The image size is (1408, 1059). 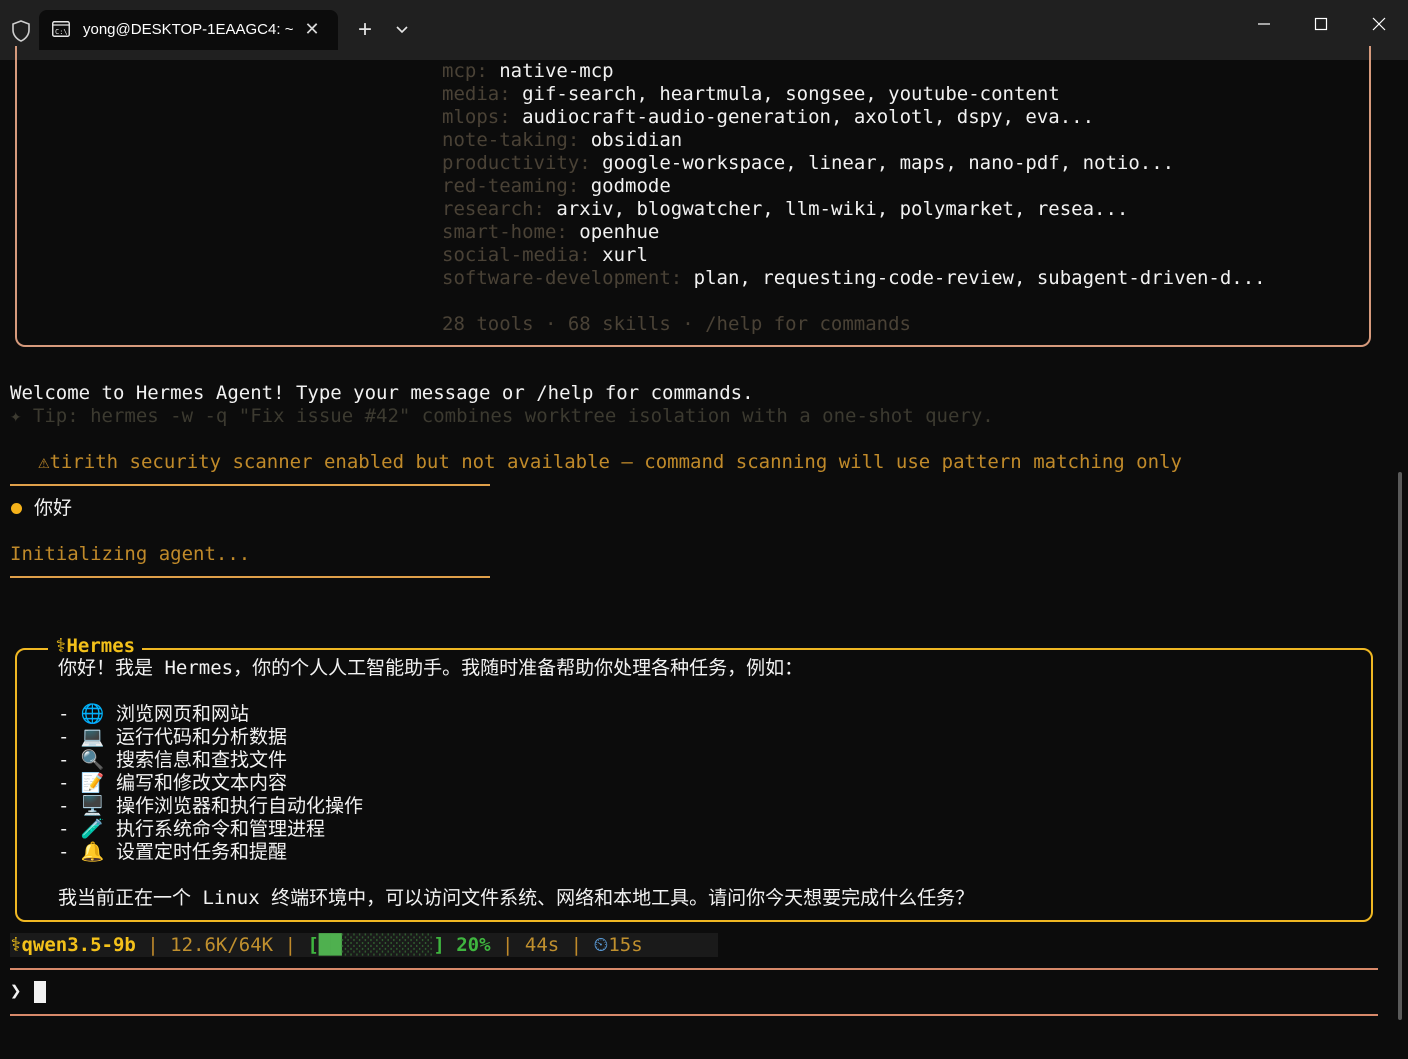 I want to click on list-item: - 🌐 浏览网页和网站, so click(x=153, y=714).